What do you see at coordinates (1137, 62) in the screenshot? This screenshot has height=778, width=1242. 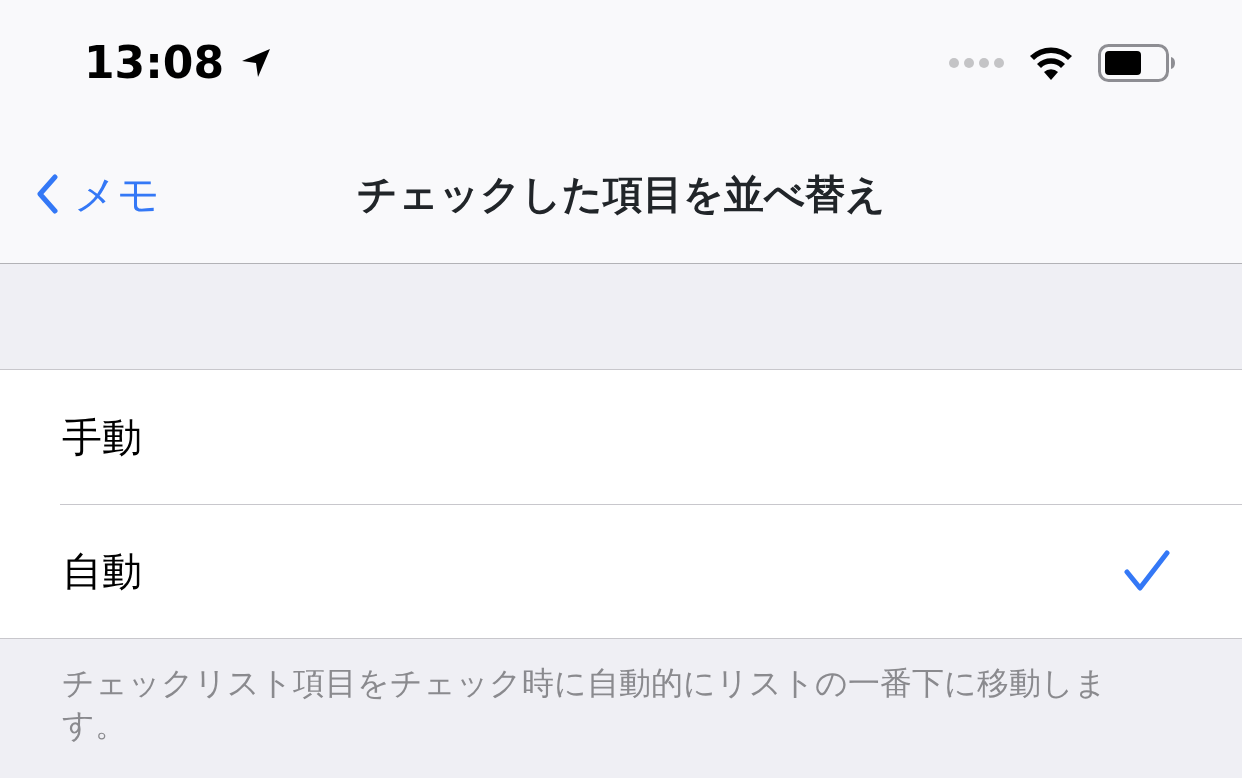 I see `battery-icon` at bounding box center [1137, 62].